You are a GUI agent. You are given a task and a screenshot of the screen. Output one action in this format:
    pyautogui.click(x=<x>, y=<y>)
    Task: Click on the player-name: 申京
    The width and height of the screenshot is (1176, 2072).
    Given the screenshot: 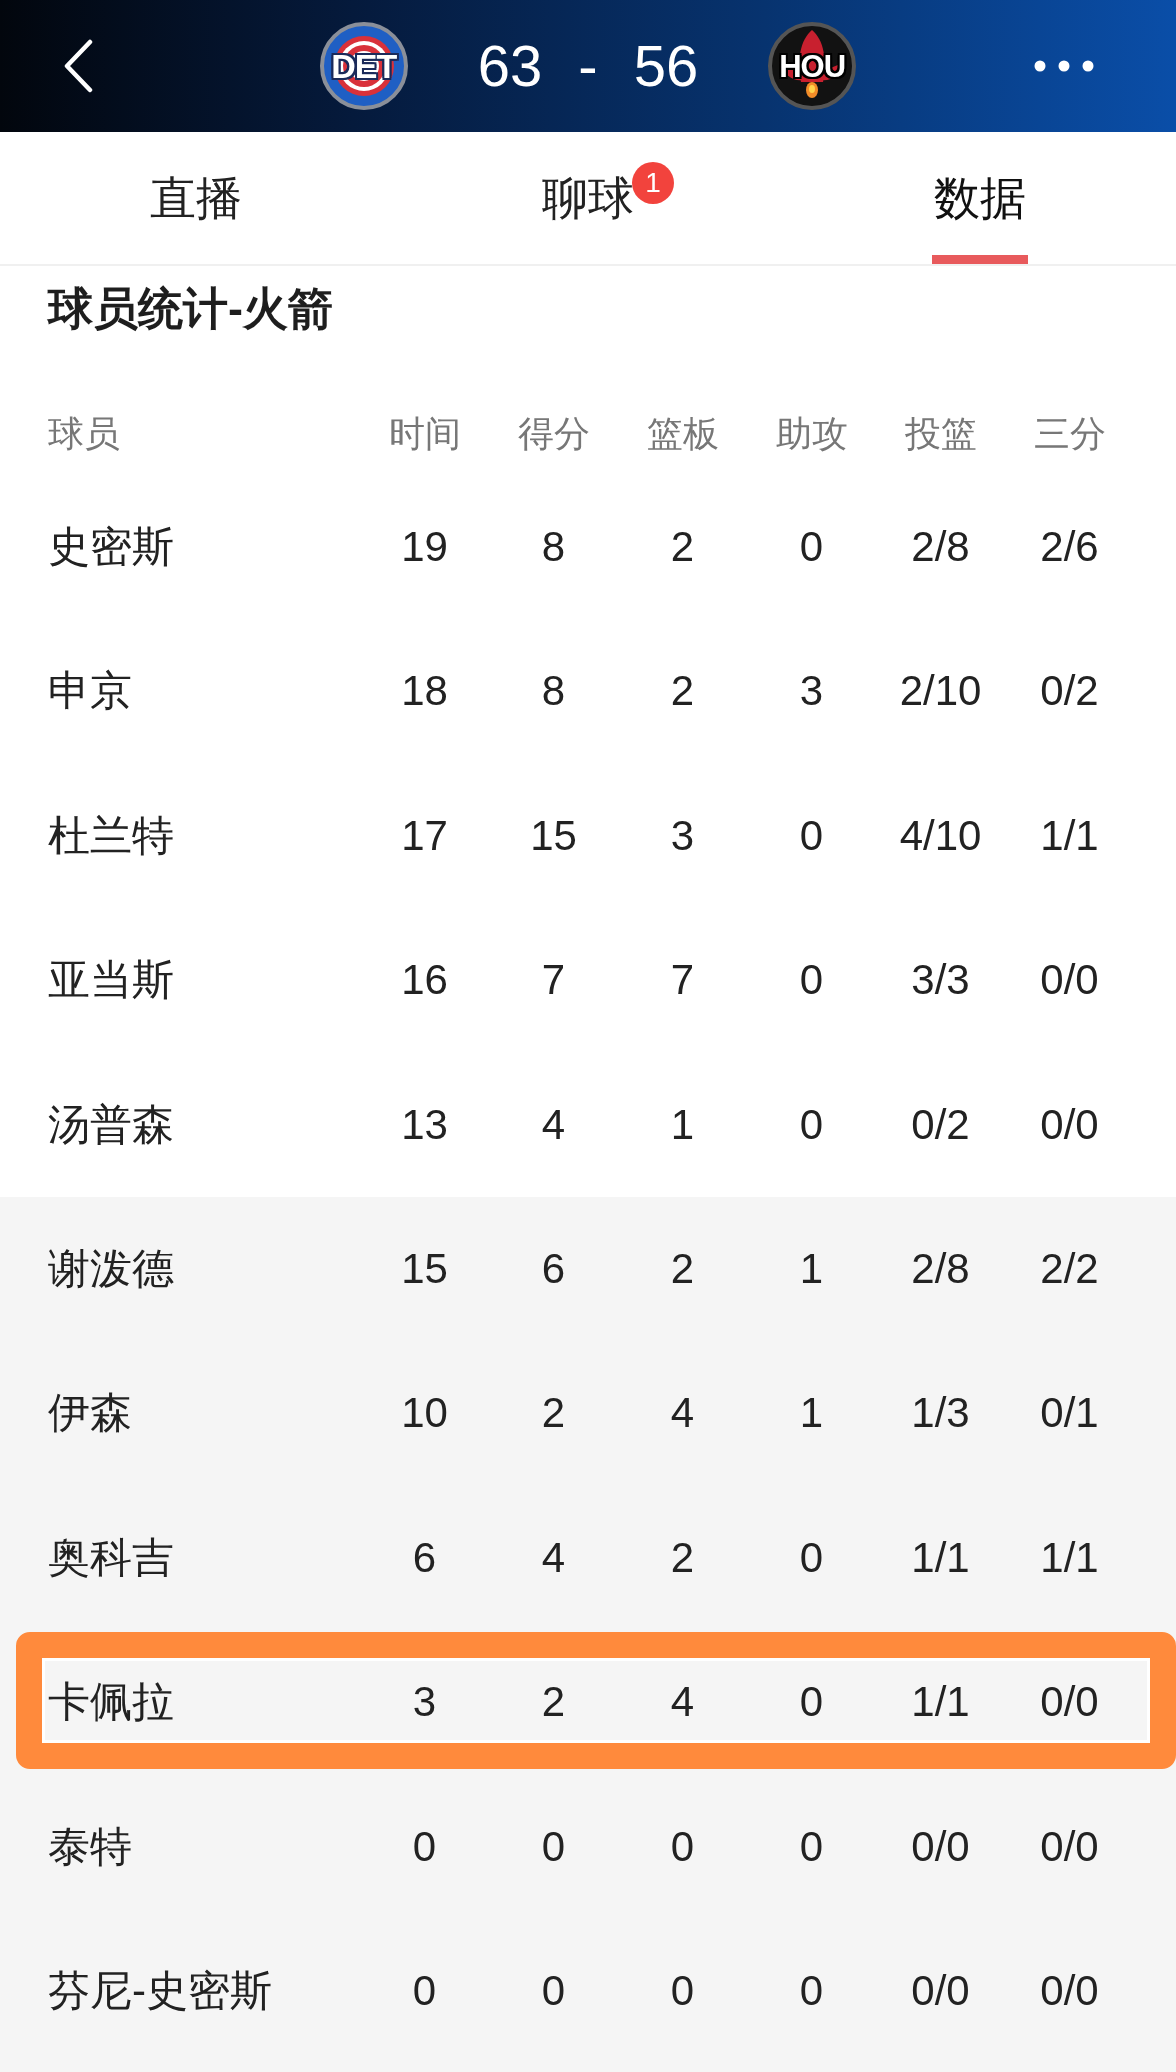 What is the action you would take?
    pyautogui.click(x=90, y=691)
    